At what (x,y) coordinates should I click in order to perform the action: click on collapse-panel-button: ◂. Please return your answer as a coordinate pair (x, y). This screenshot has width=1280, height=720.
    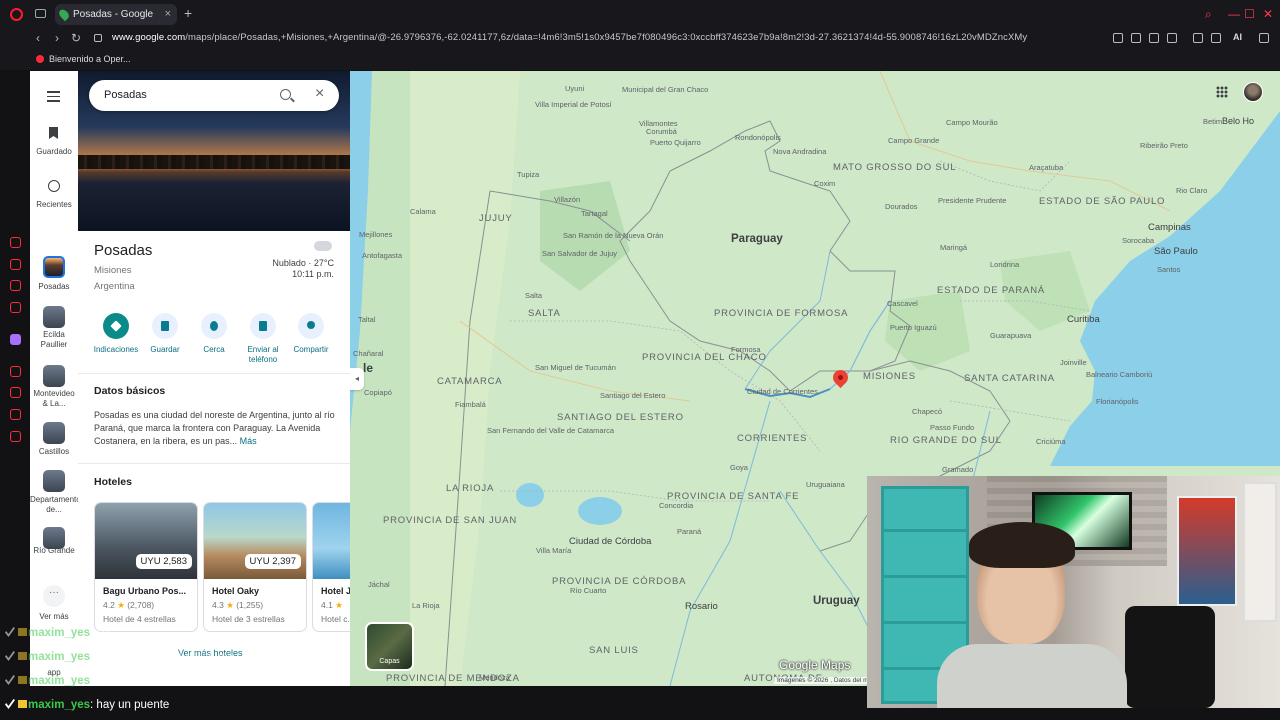
    Looking at the image, I should click on (357, 379).